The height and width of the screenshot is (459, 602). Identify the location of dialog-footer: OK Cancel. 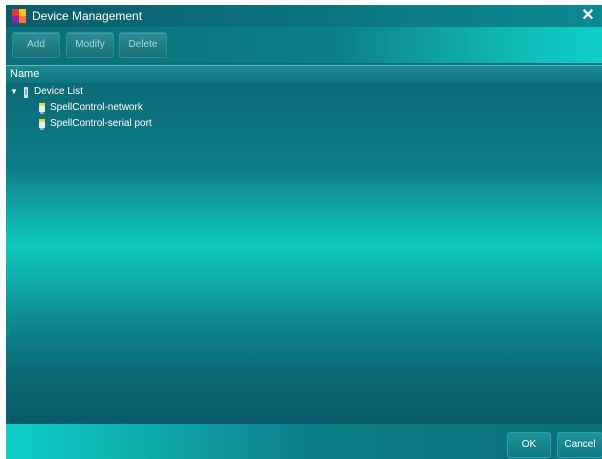
(304, 441).